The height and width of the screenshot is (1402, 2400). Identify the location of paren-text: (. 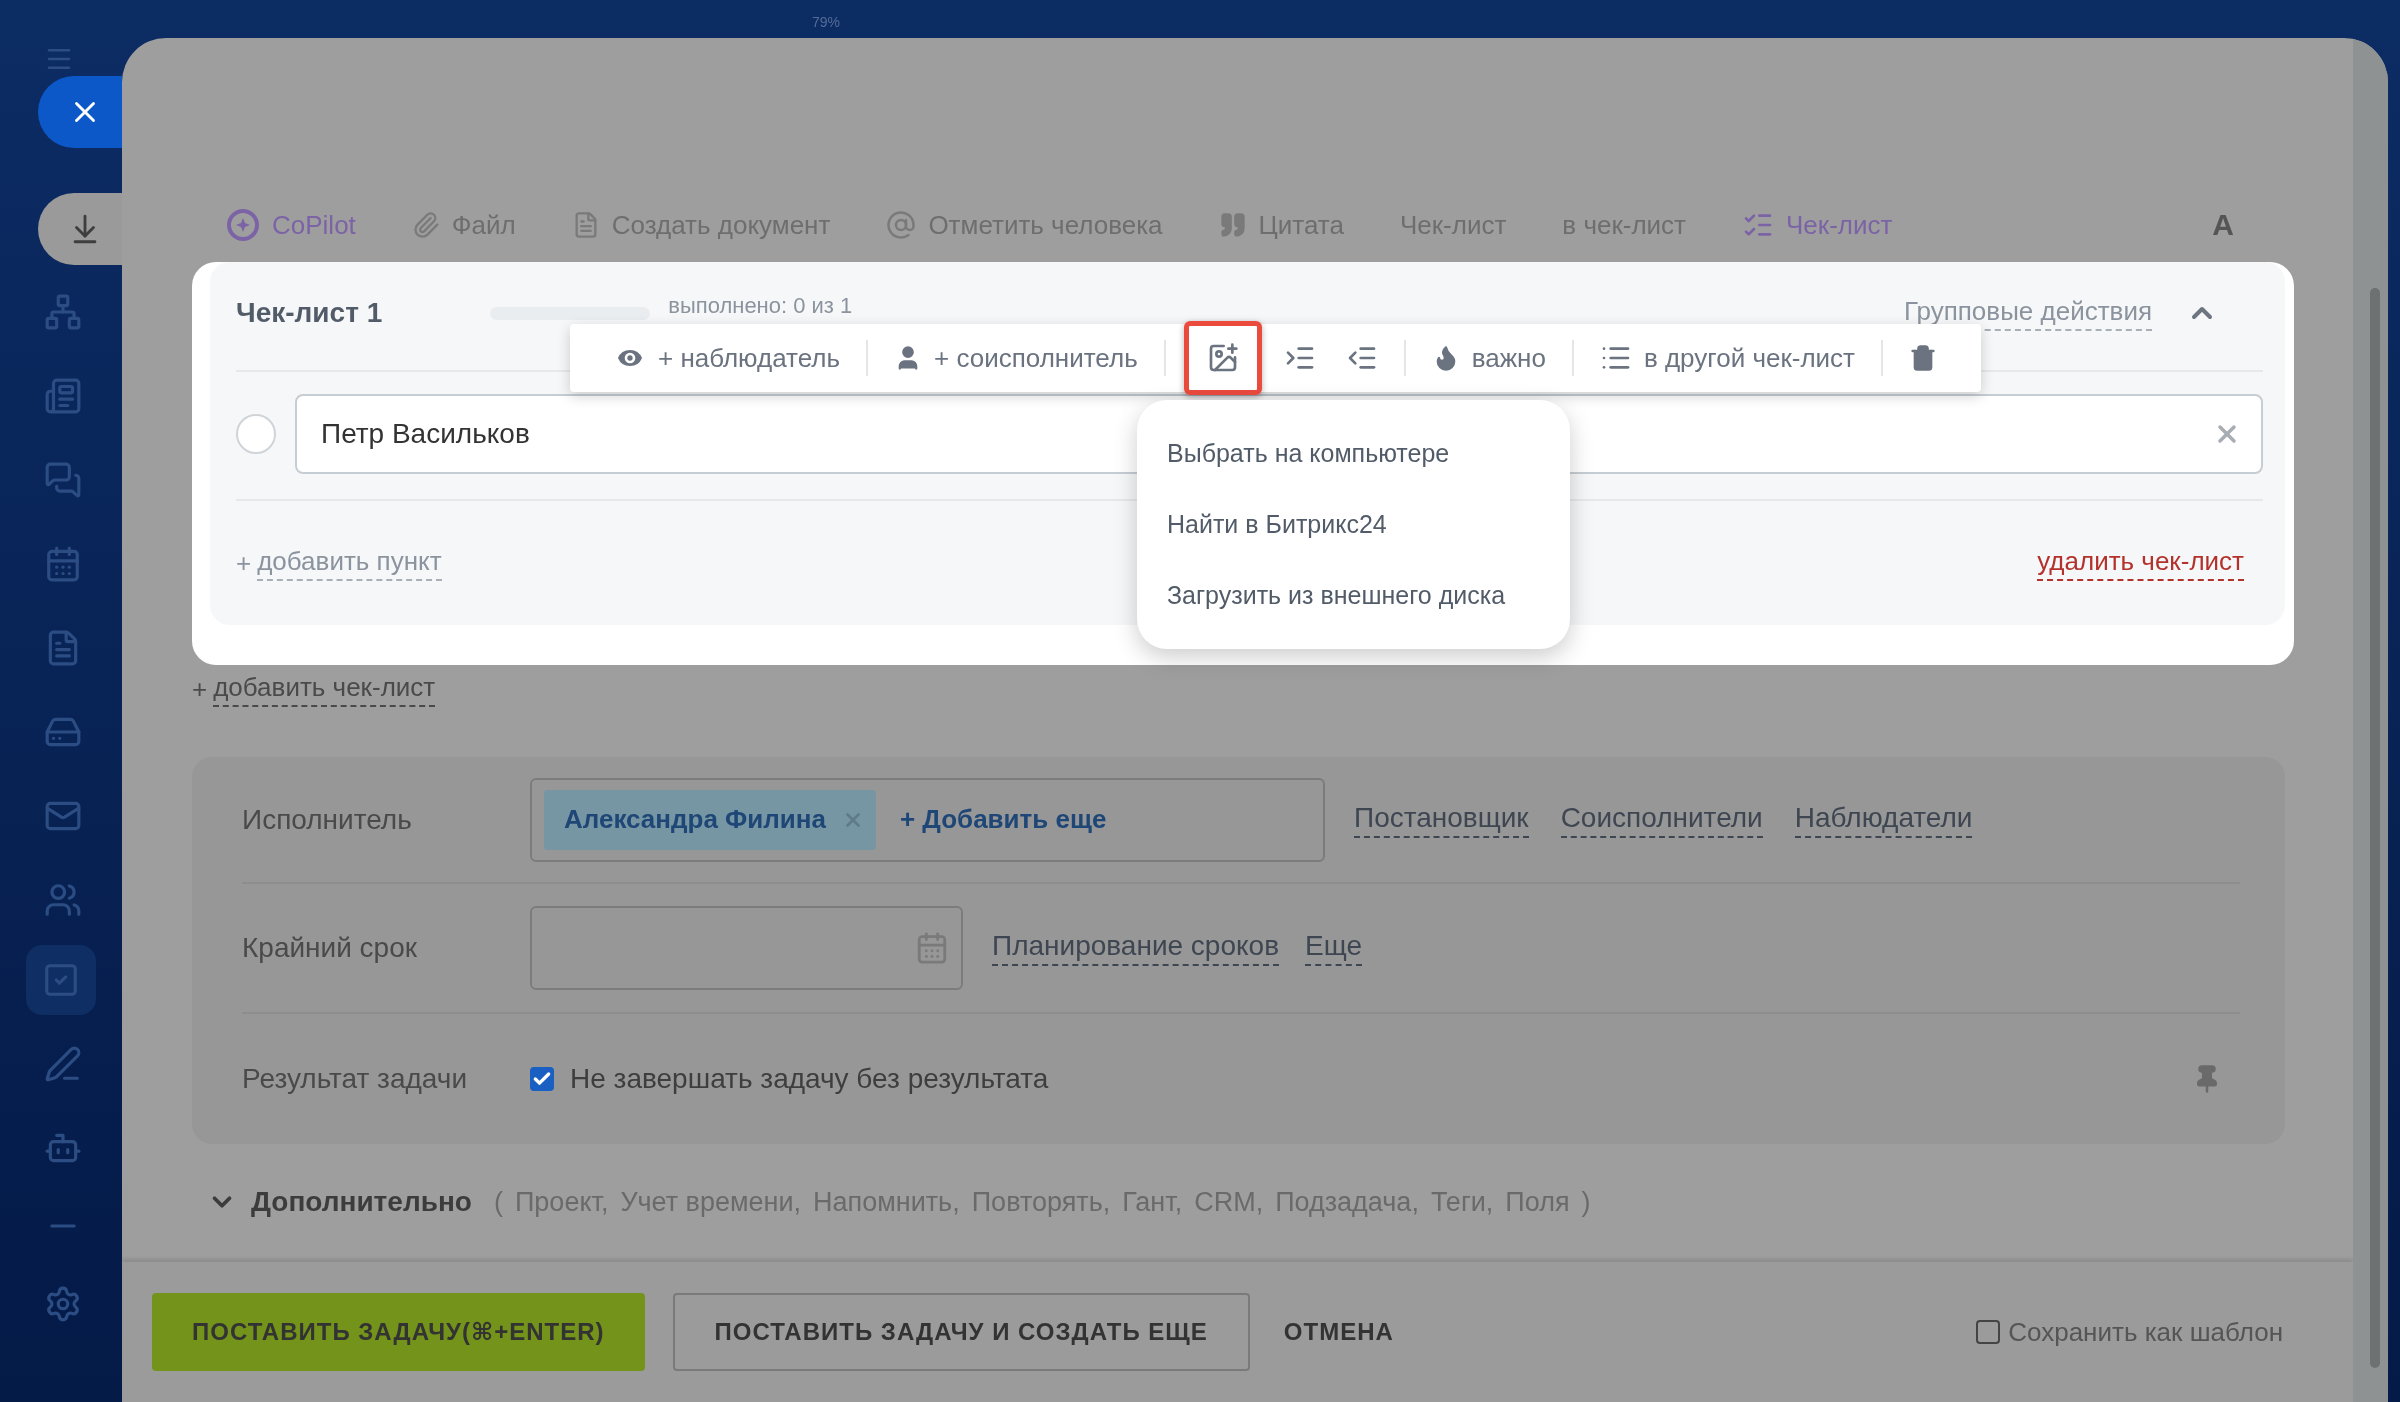
(498, 1202).